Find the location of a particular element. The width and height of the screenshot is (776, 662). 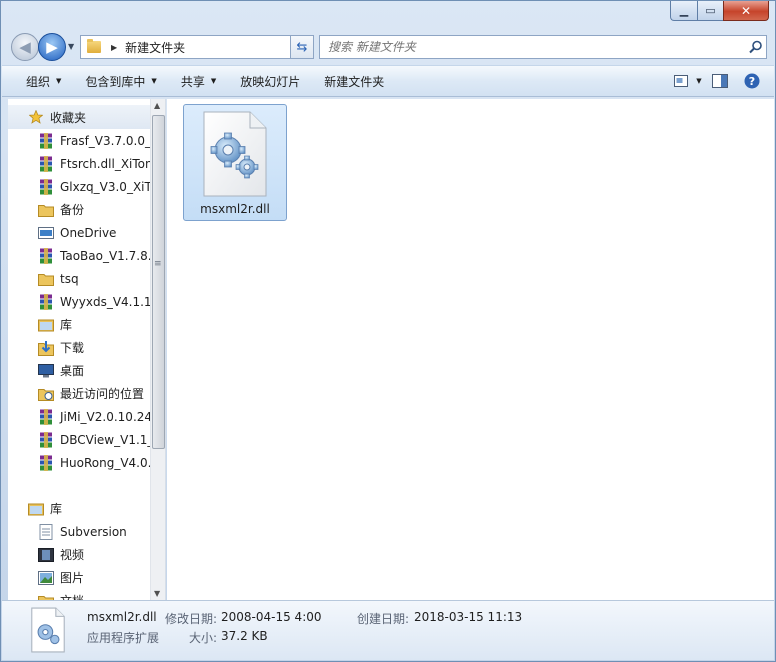

details-modified-value: 2008-04-15 4:00 is located at coordinates (271, 617).